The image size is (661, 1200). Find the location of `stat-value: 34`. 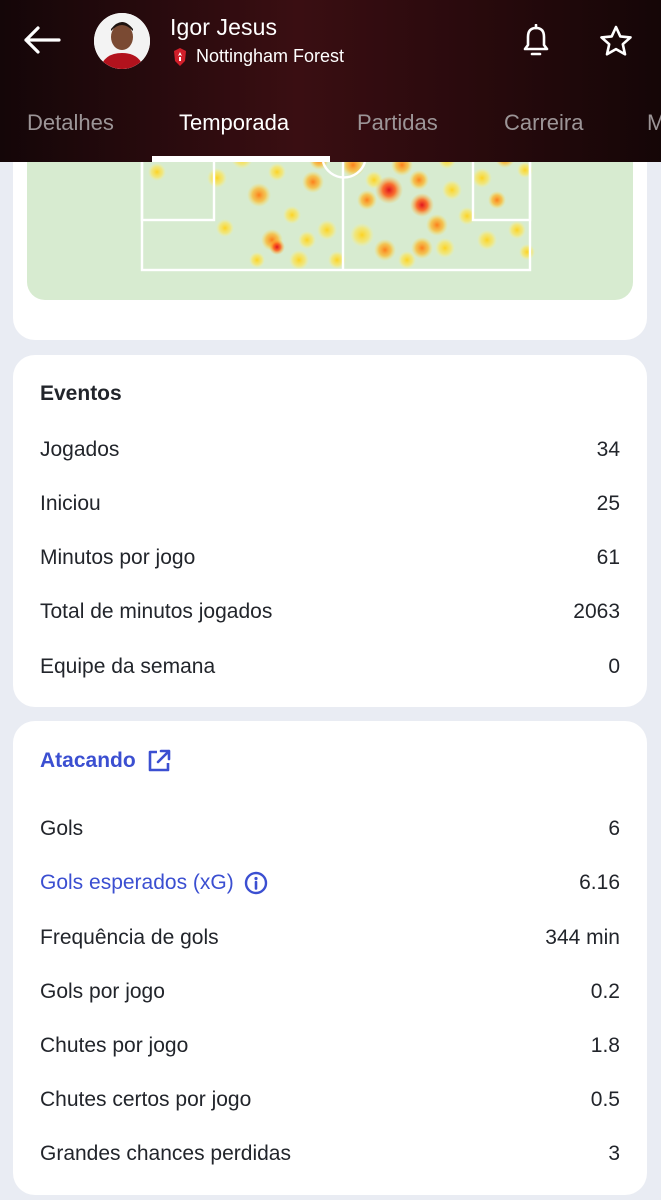

stat-value: 34 is located at coordinates (608, 449).